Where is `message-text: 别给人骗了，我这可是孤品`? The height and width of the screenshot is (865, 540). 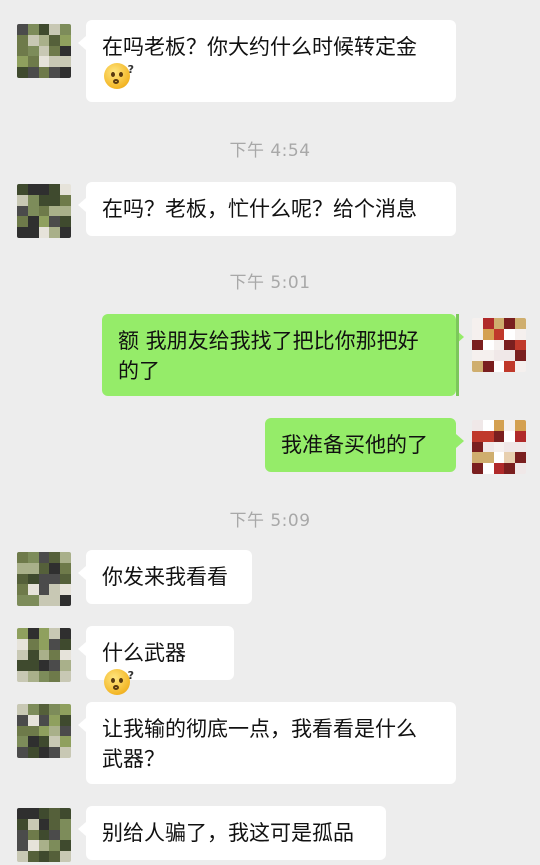 message-text: 别给人骗了，我这可是孤品 is located at coordinates (228, 833).